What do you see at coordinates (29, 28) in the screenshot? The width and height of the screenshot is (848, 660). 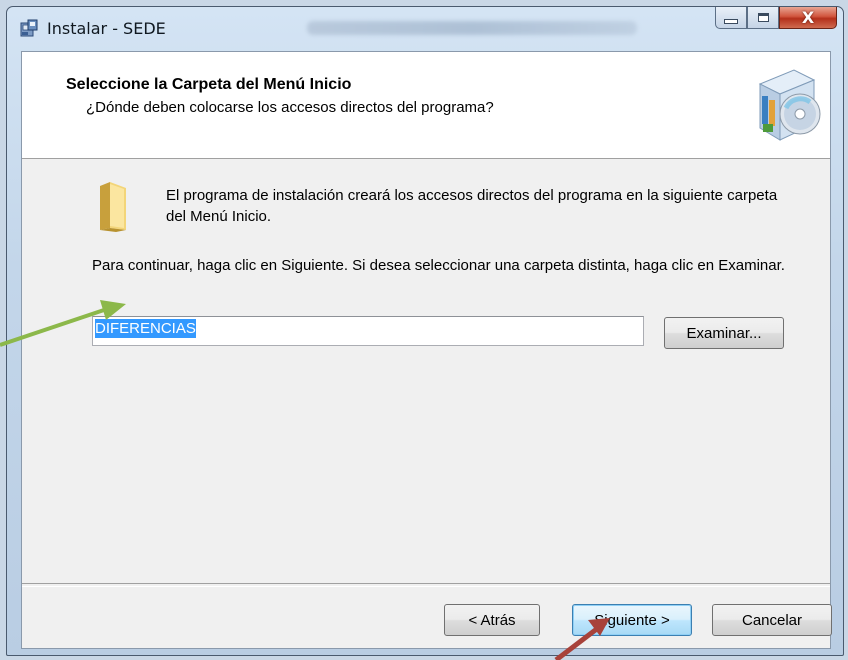 I see `setup-icon` at bounding box center [29, 28].